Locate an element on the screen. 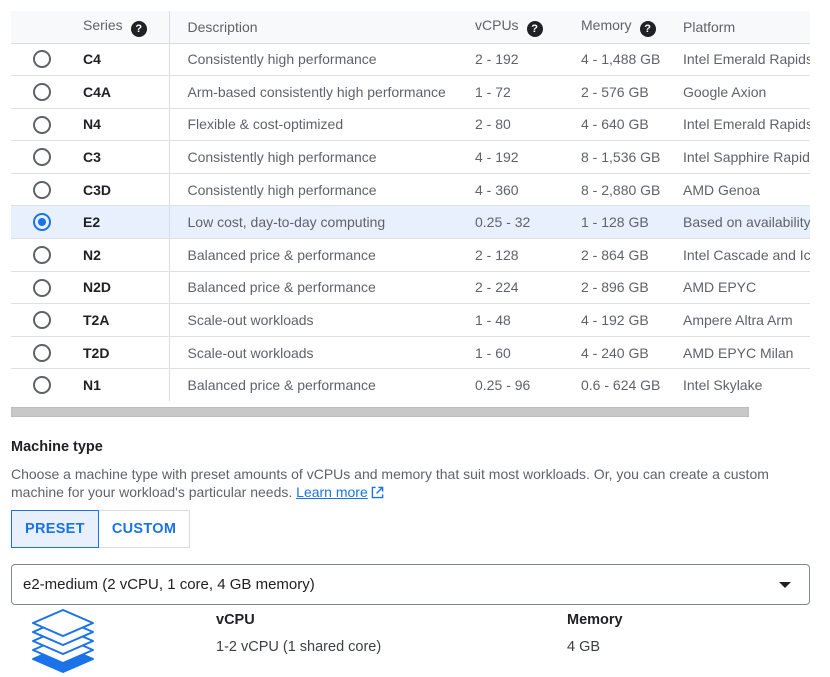 This screenshot has height=677, width=830. platform-cell: Intel Sapphire Rapids is located at coordinates (744, 157).